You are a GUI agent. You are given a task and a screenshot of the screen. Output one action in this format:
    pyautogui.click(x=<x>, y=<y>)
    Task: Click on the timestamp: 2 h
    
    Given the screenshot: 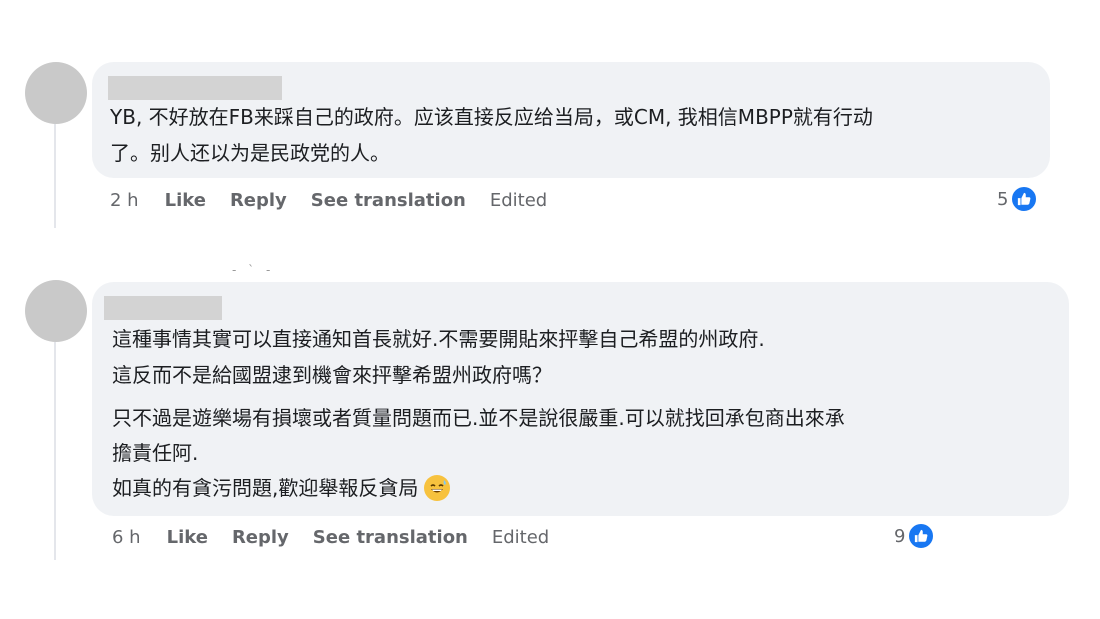 What is the action you would take?
    pyautogui.click(x=124, y=200)
    